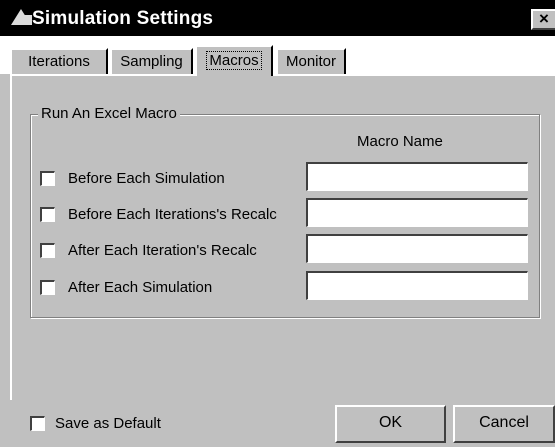  What do you see at coordinates (123, 18) in the screenshot?
I see `window-title: Simulation Settings` at bounding box center [123, 18].